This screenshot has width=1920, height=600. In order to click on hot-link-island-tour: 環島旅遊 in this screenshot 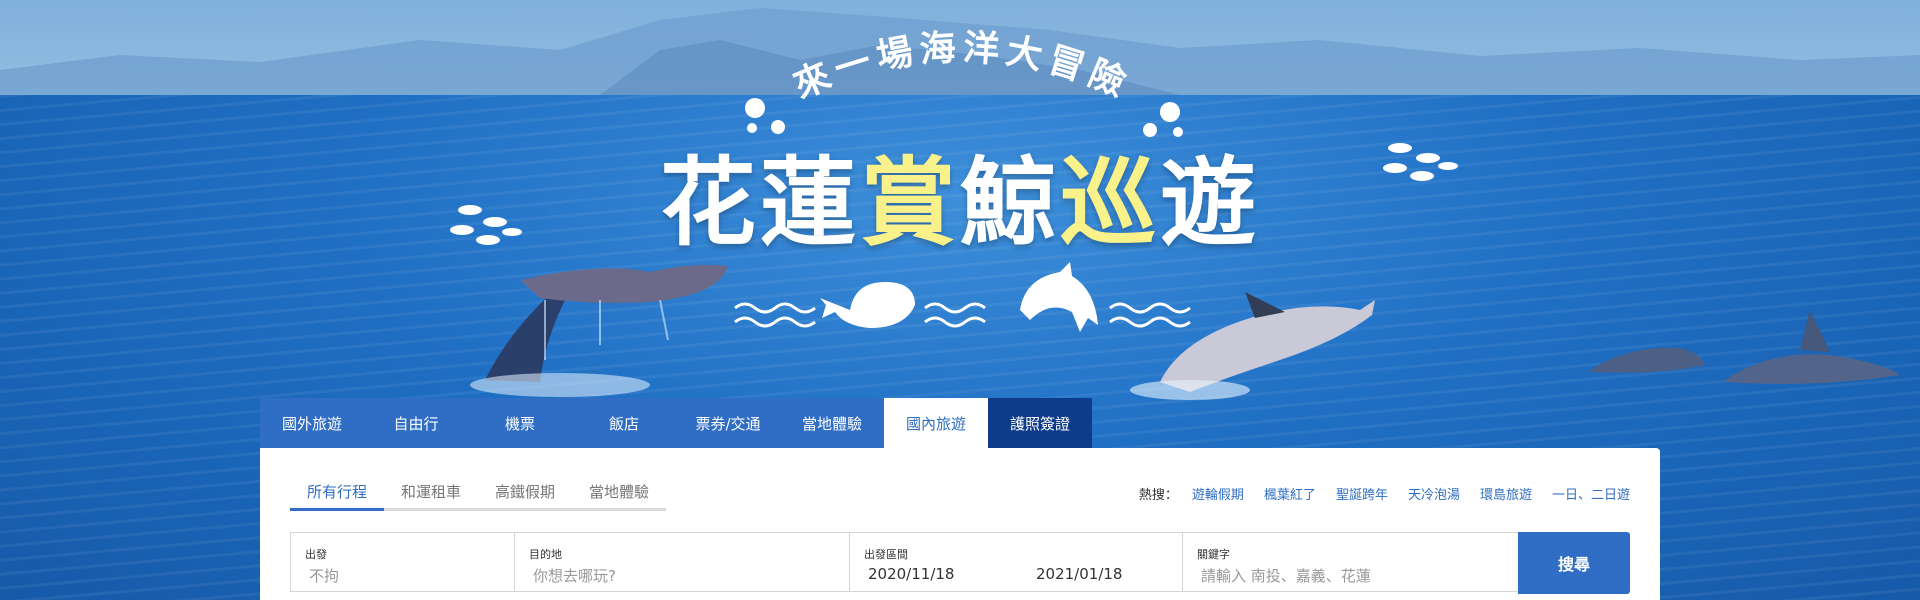, I will do `click(1506, 493)`.